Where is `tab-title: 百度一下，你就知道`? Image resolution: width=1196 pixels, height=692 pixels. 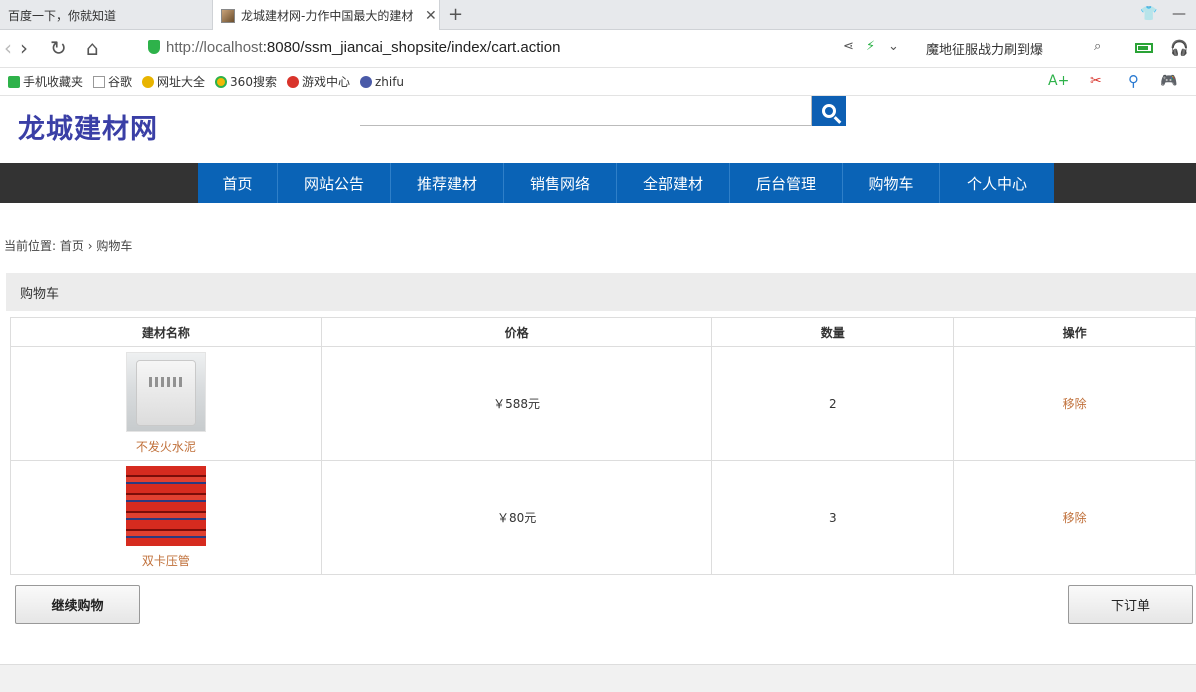
tab-title: 百度一下，你就知道 is located at coordinates (62, 15).